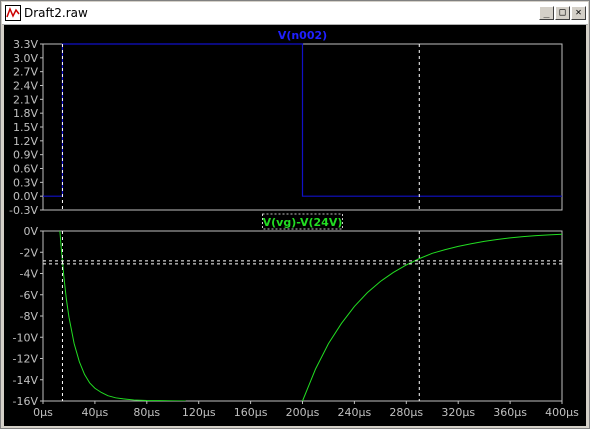 The height and width of the screenshot is (430, 590). Describe the element at coordinates (355, 412) in the screenshot. I see `x-tick-label: 240µs` at that location.